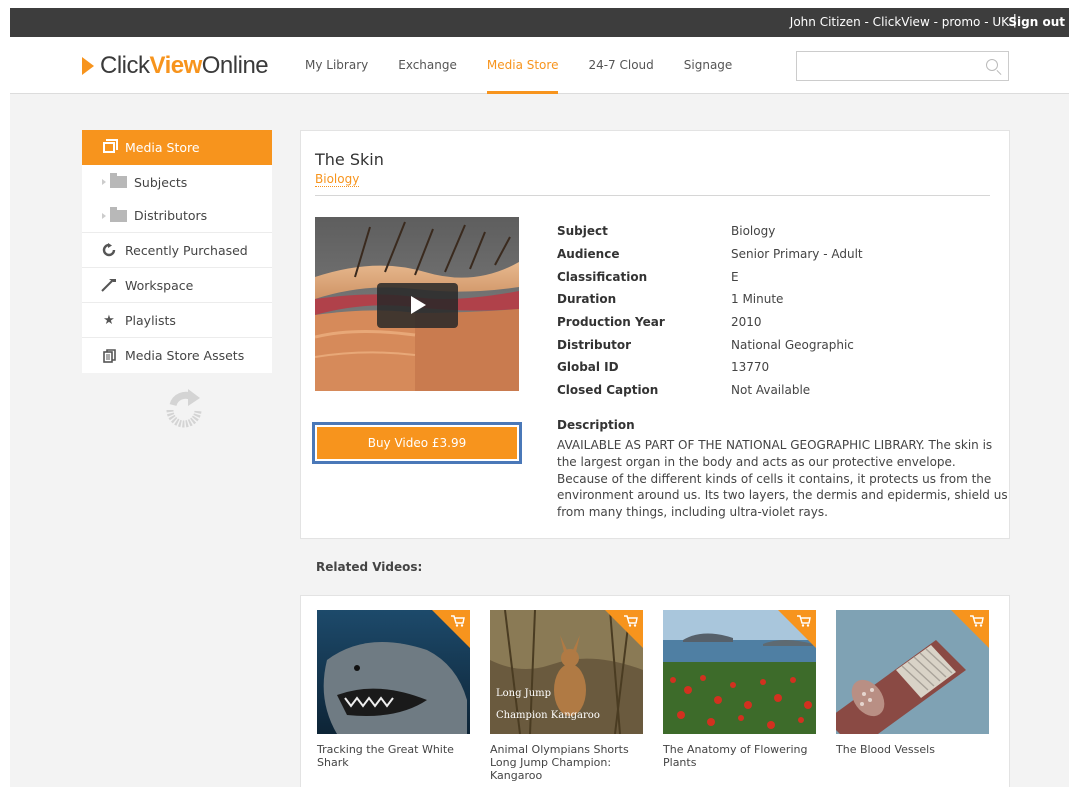 The height and width of the screenshot is (787, 1079). What do you see at coordinates (109, 146) in the screenshot?
I see `media-store-icon` at bounding box center [109, 146].